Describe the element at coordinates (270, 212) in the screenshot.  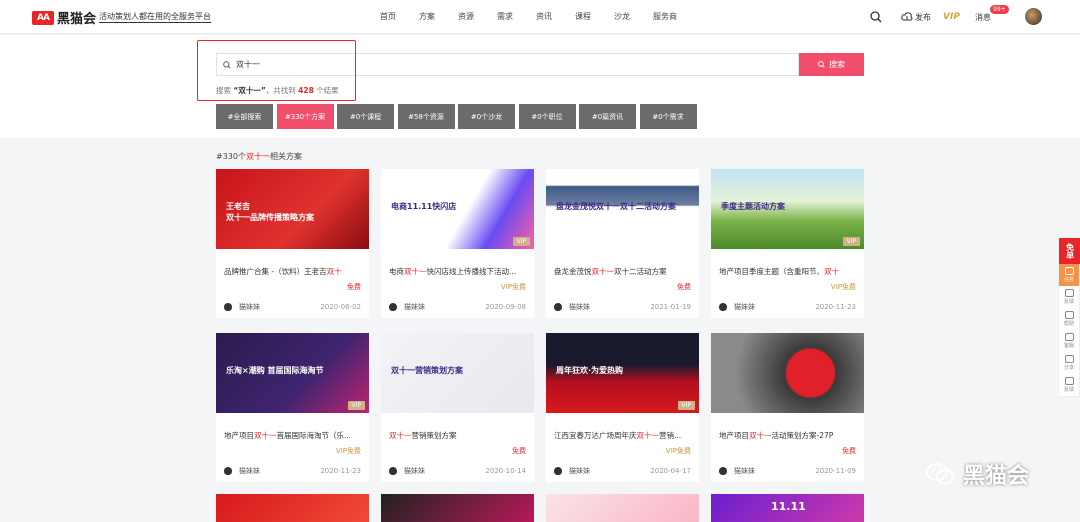
I see `thumbnail-caption: 王老吉 双十一品牌传播策略方案` at that location.